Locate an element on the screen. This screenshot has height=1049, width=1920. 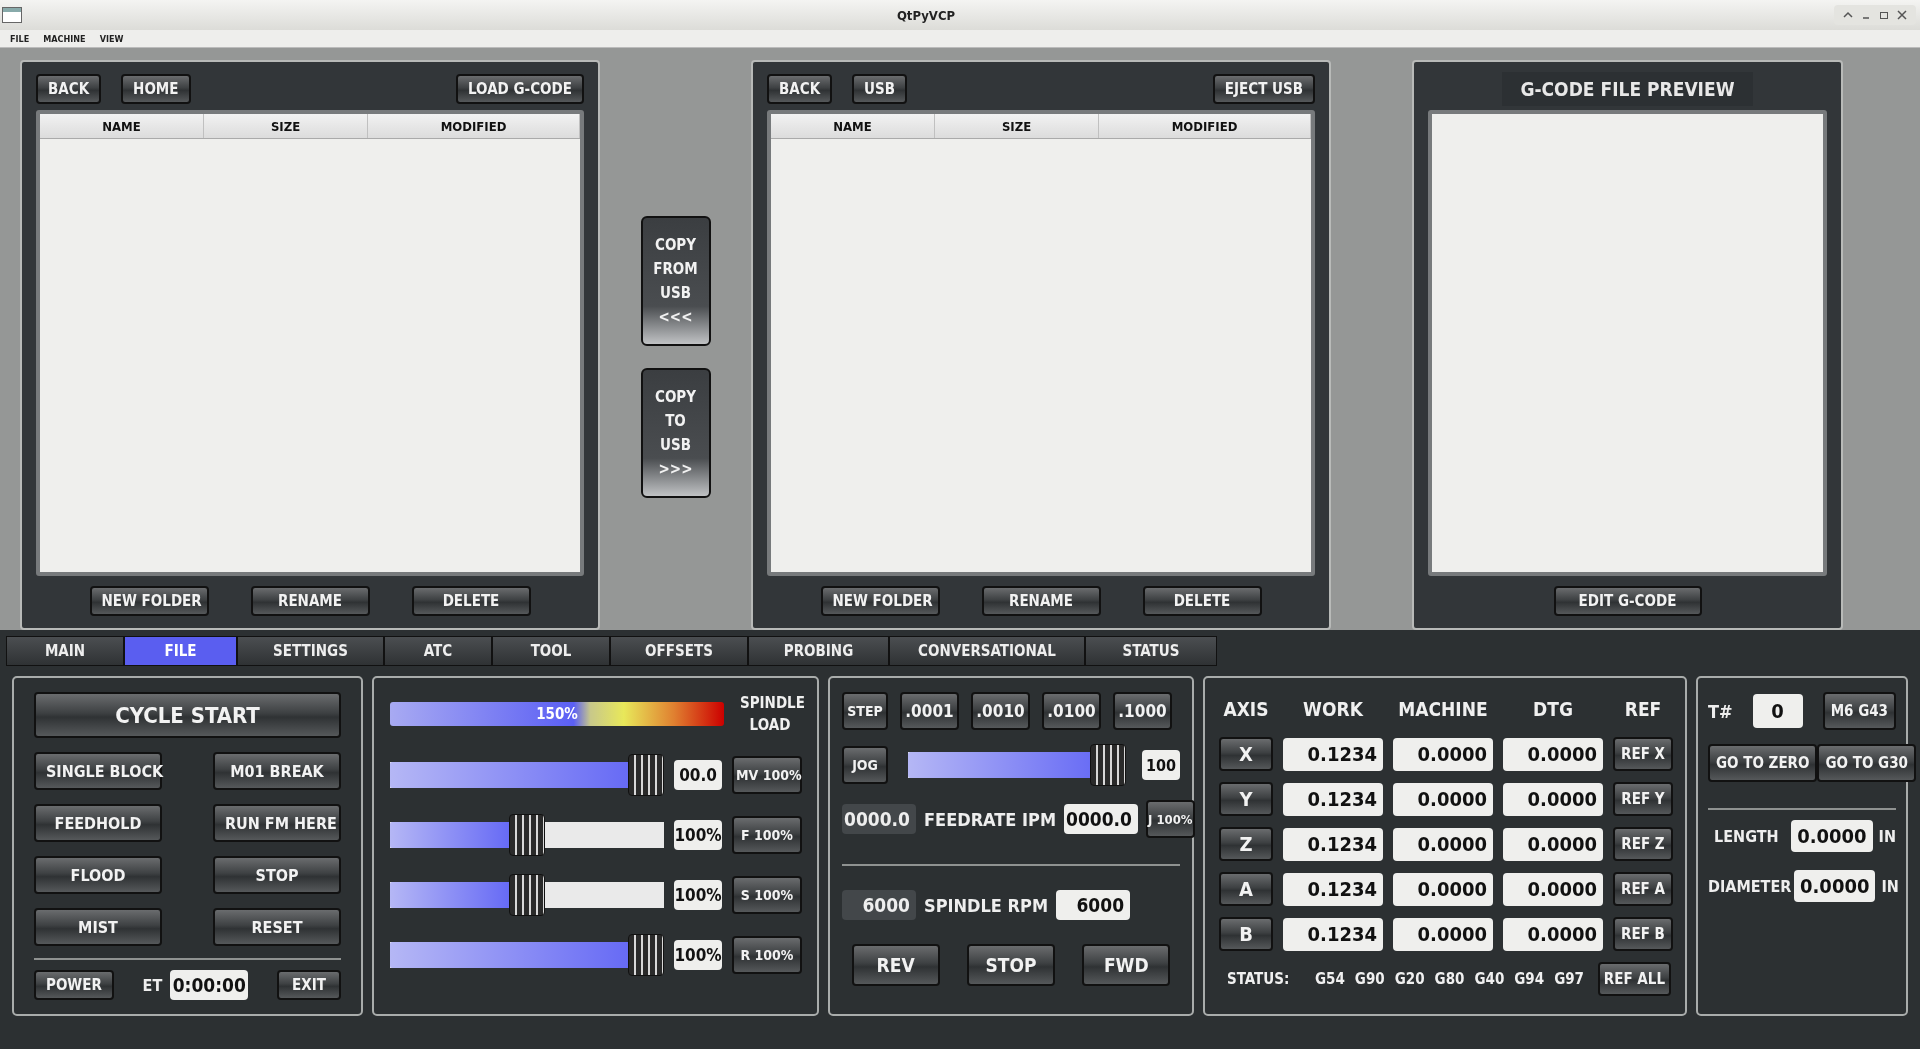
menu-item: MACHINE is located at coordinates (64, 38).